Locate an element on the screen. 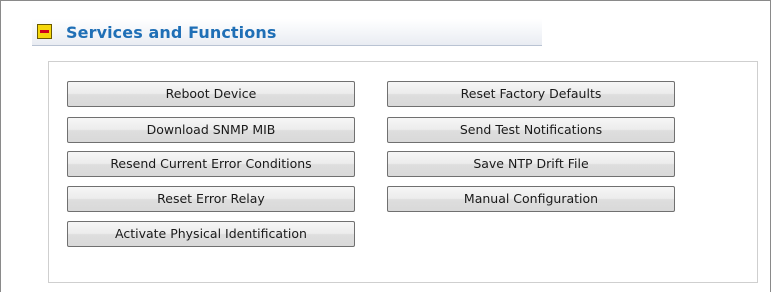 This screenshot has height=293, width=771. resend-current-error-conditions-button: Resend Current Error Conditions is located at coordinates (211, 164).